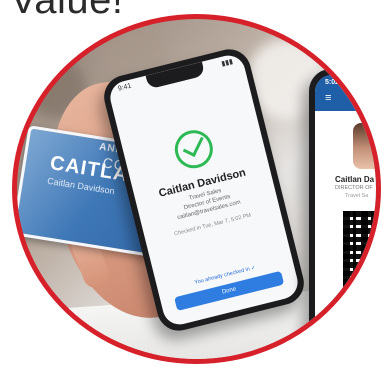 This screenshot has width=387, height=369. Describe the element at coordinates (357, 196) in the screenshot. I see `attendee-company: Travel Sa` at that location.